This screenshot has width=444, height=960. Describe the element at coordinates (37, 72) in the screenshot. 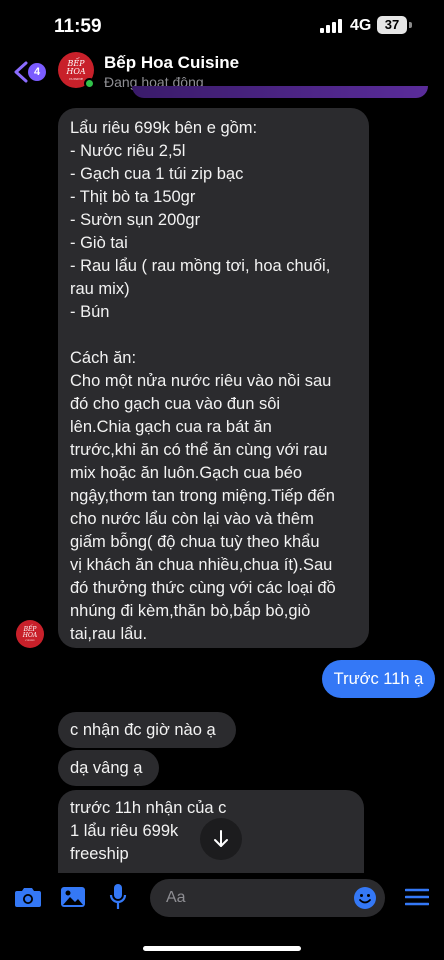

I see `unread-badge: 4` at that location.